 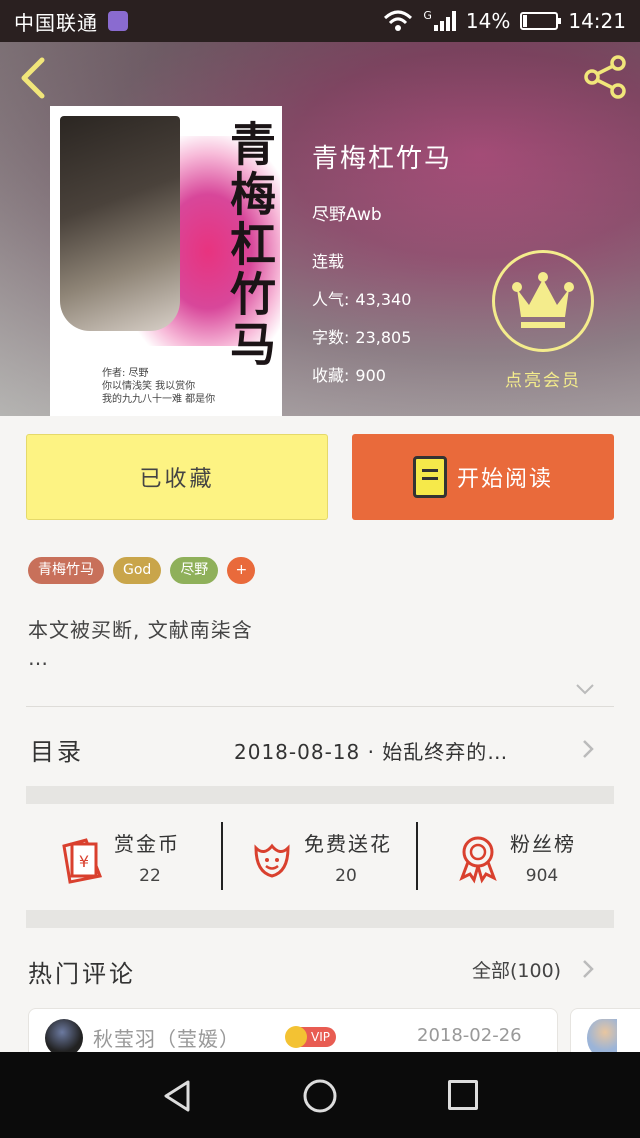 What do you see at coordinates (370, 375) in the screenshot?
I see `favorites-value: 900` at bounding box center [370, 375].